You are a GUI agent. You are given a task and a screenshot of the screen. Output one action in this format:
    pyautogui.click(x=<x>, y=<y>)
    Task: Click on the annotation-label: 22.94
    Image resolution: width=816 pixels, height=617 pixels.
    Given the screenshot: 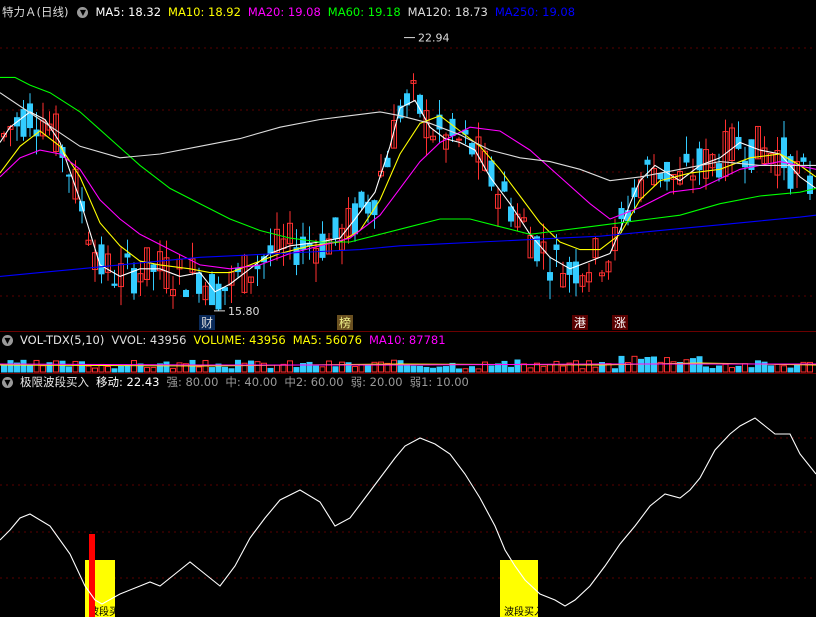 What is the action you would take?
    pyautogui.click(x=434, y=38)
    